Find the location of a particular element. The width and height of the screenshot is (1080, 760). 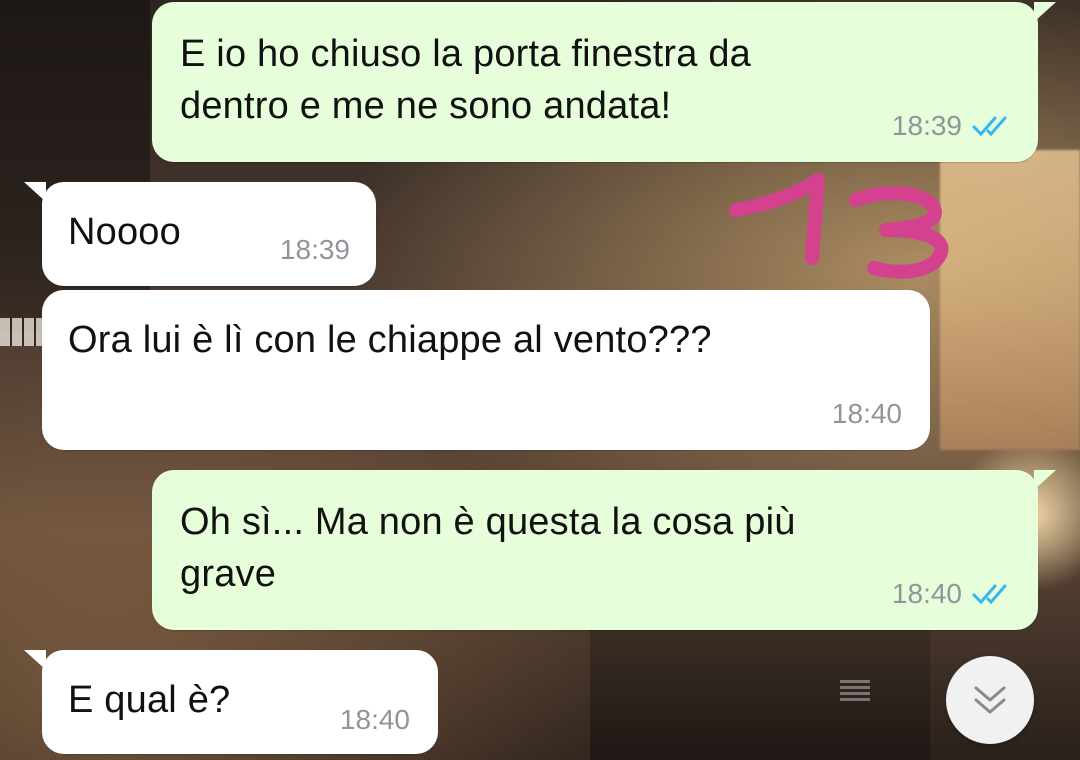

scroll-to-bottom-button is located at coordinates (990, 700).